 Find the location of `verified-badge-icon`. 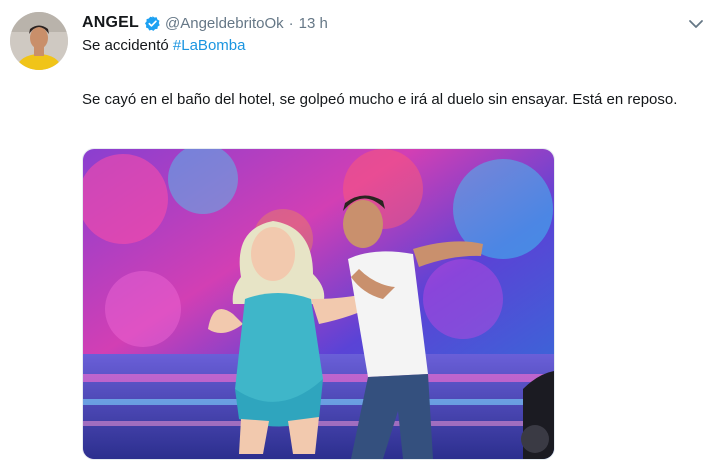

verified-badge-icon is located at coordinates (152, 23).